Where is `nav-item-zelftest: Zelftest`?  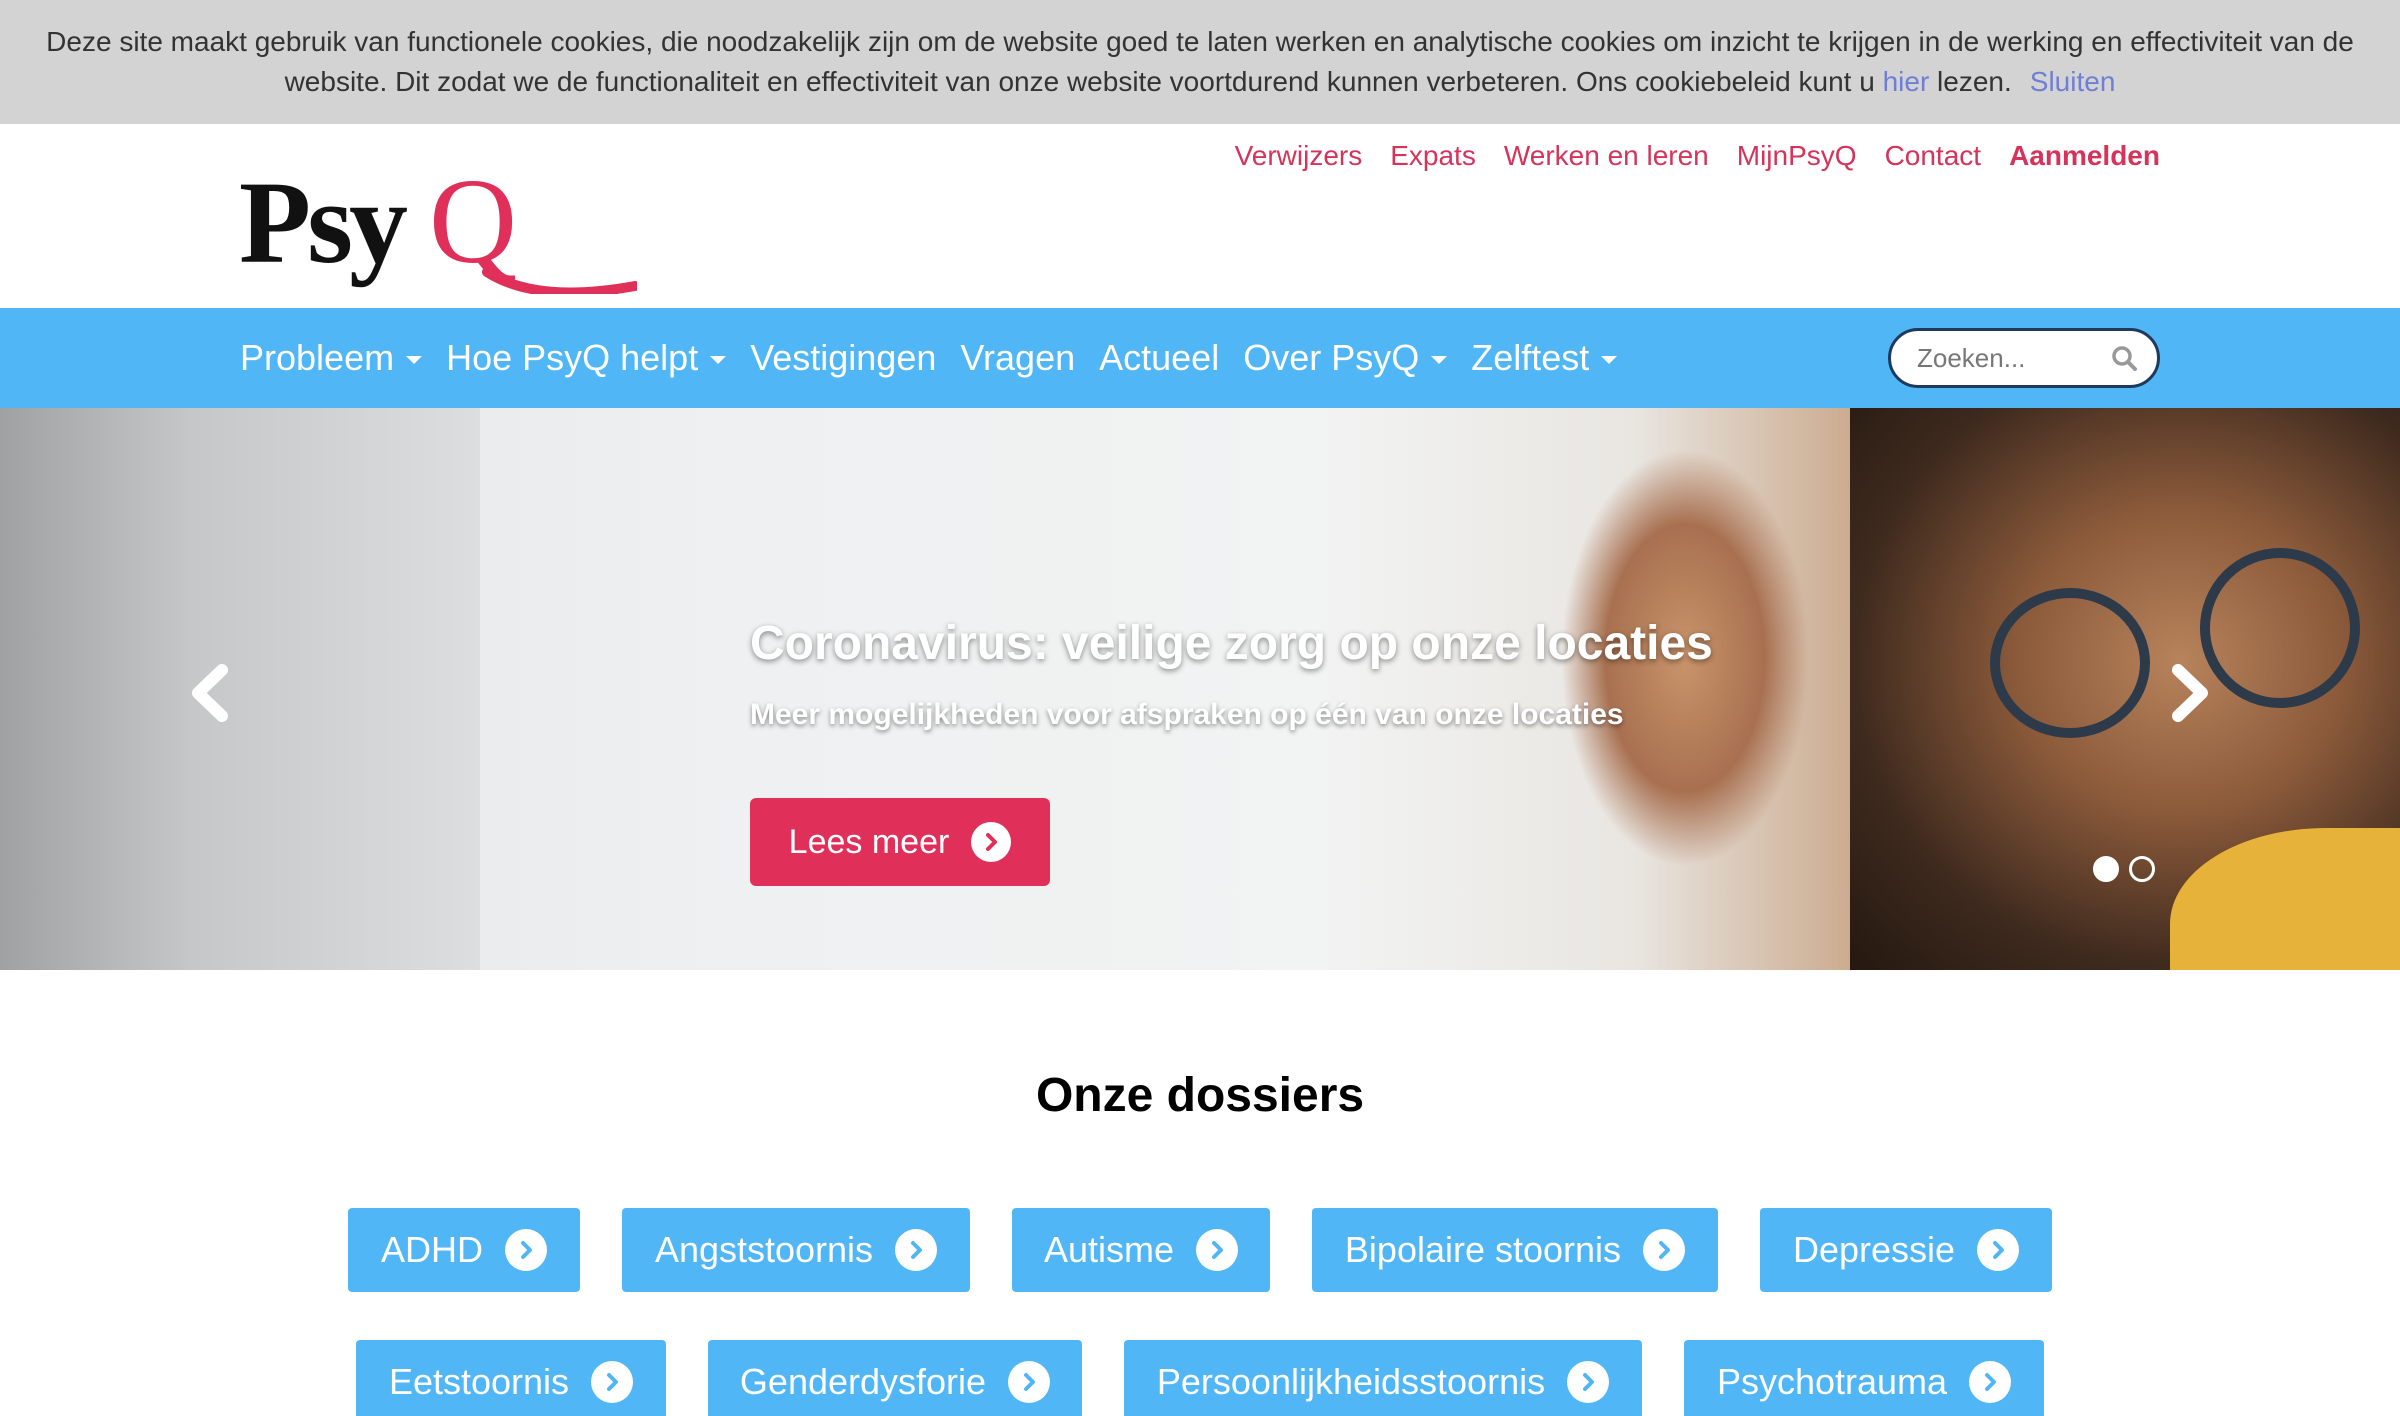 nav-item-zelftest: Zelftest is located at coordinates (1544, 358).